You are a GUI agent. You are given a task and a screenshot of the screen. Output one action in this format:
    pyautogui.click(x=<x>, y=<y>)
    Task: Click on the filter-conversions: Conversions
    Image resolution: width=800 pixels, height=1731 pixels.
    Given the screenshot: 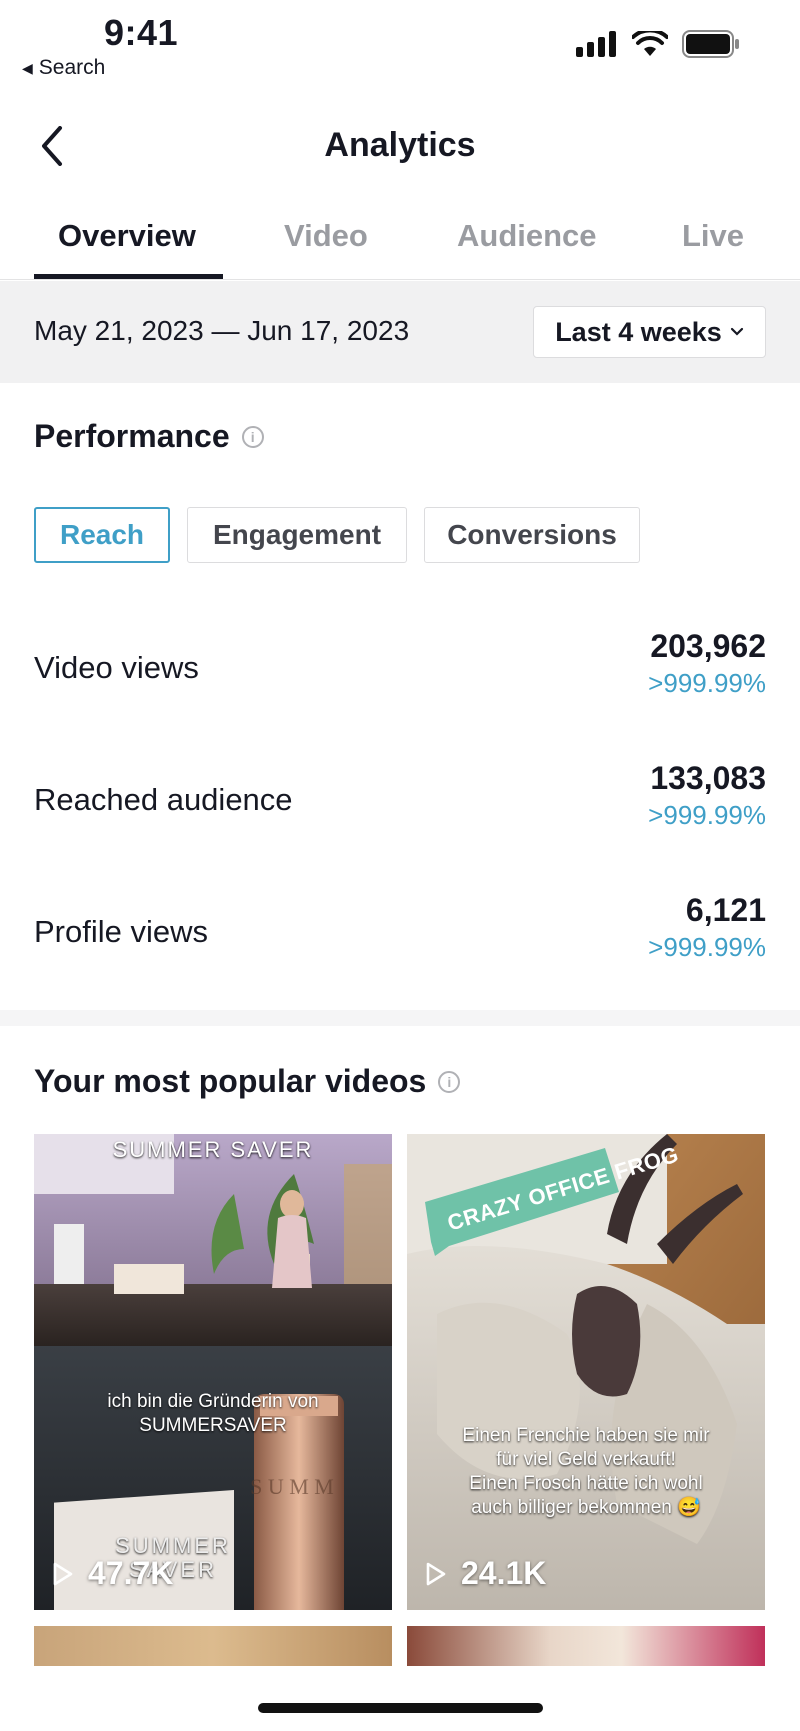 What is the action you would take?
    pyautogui.click(x=532, y=535)
    